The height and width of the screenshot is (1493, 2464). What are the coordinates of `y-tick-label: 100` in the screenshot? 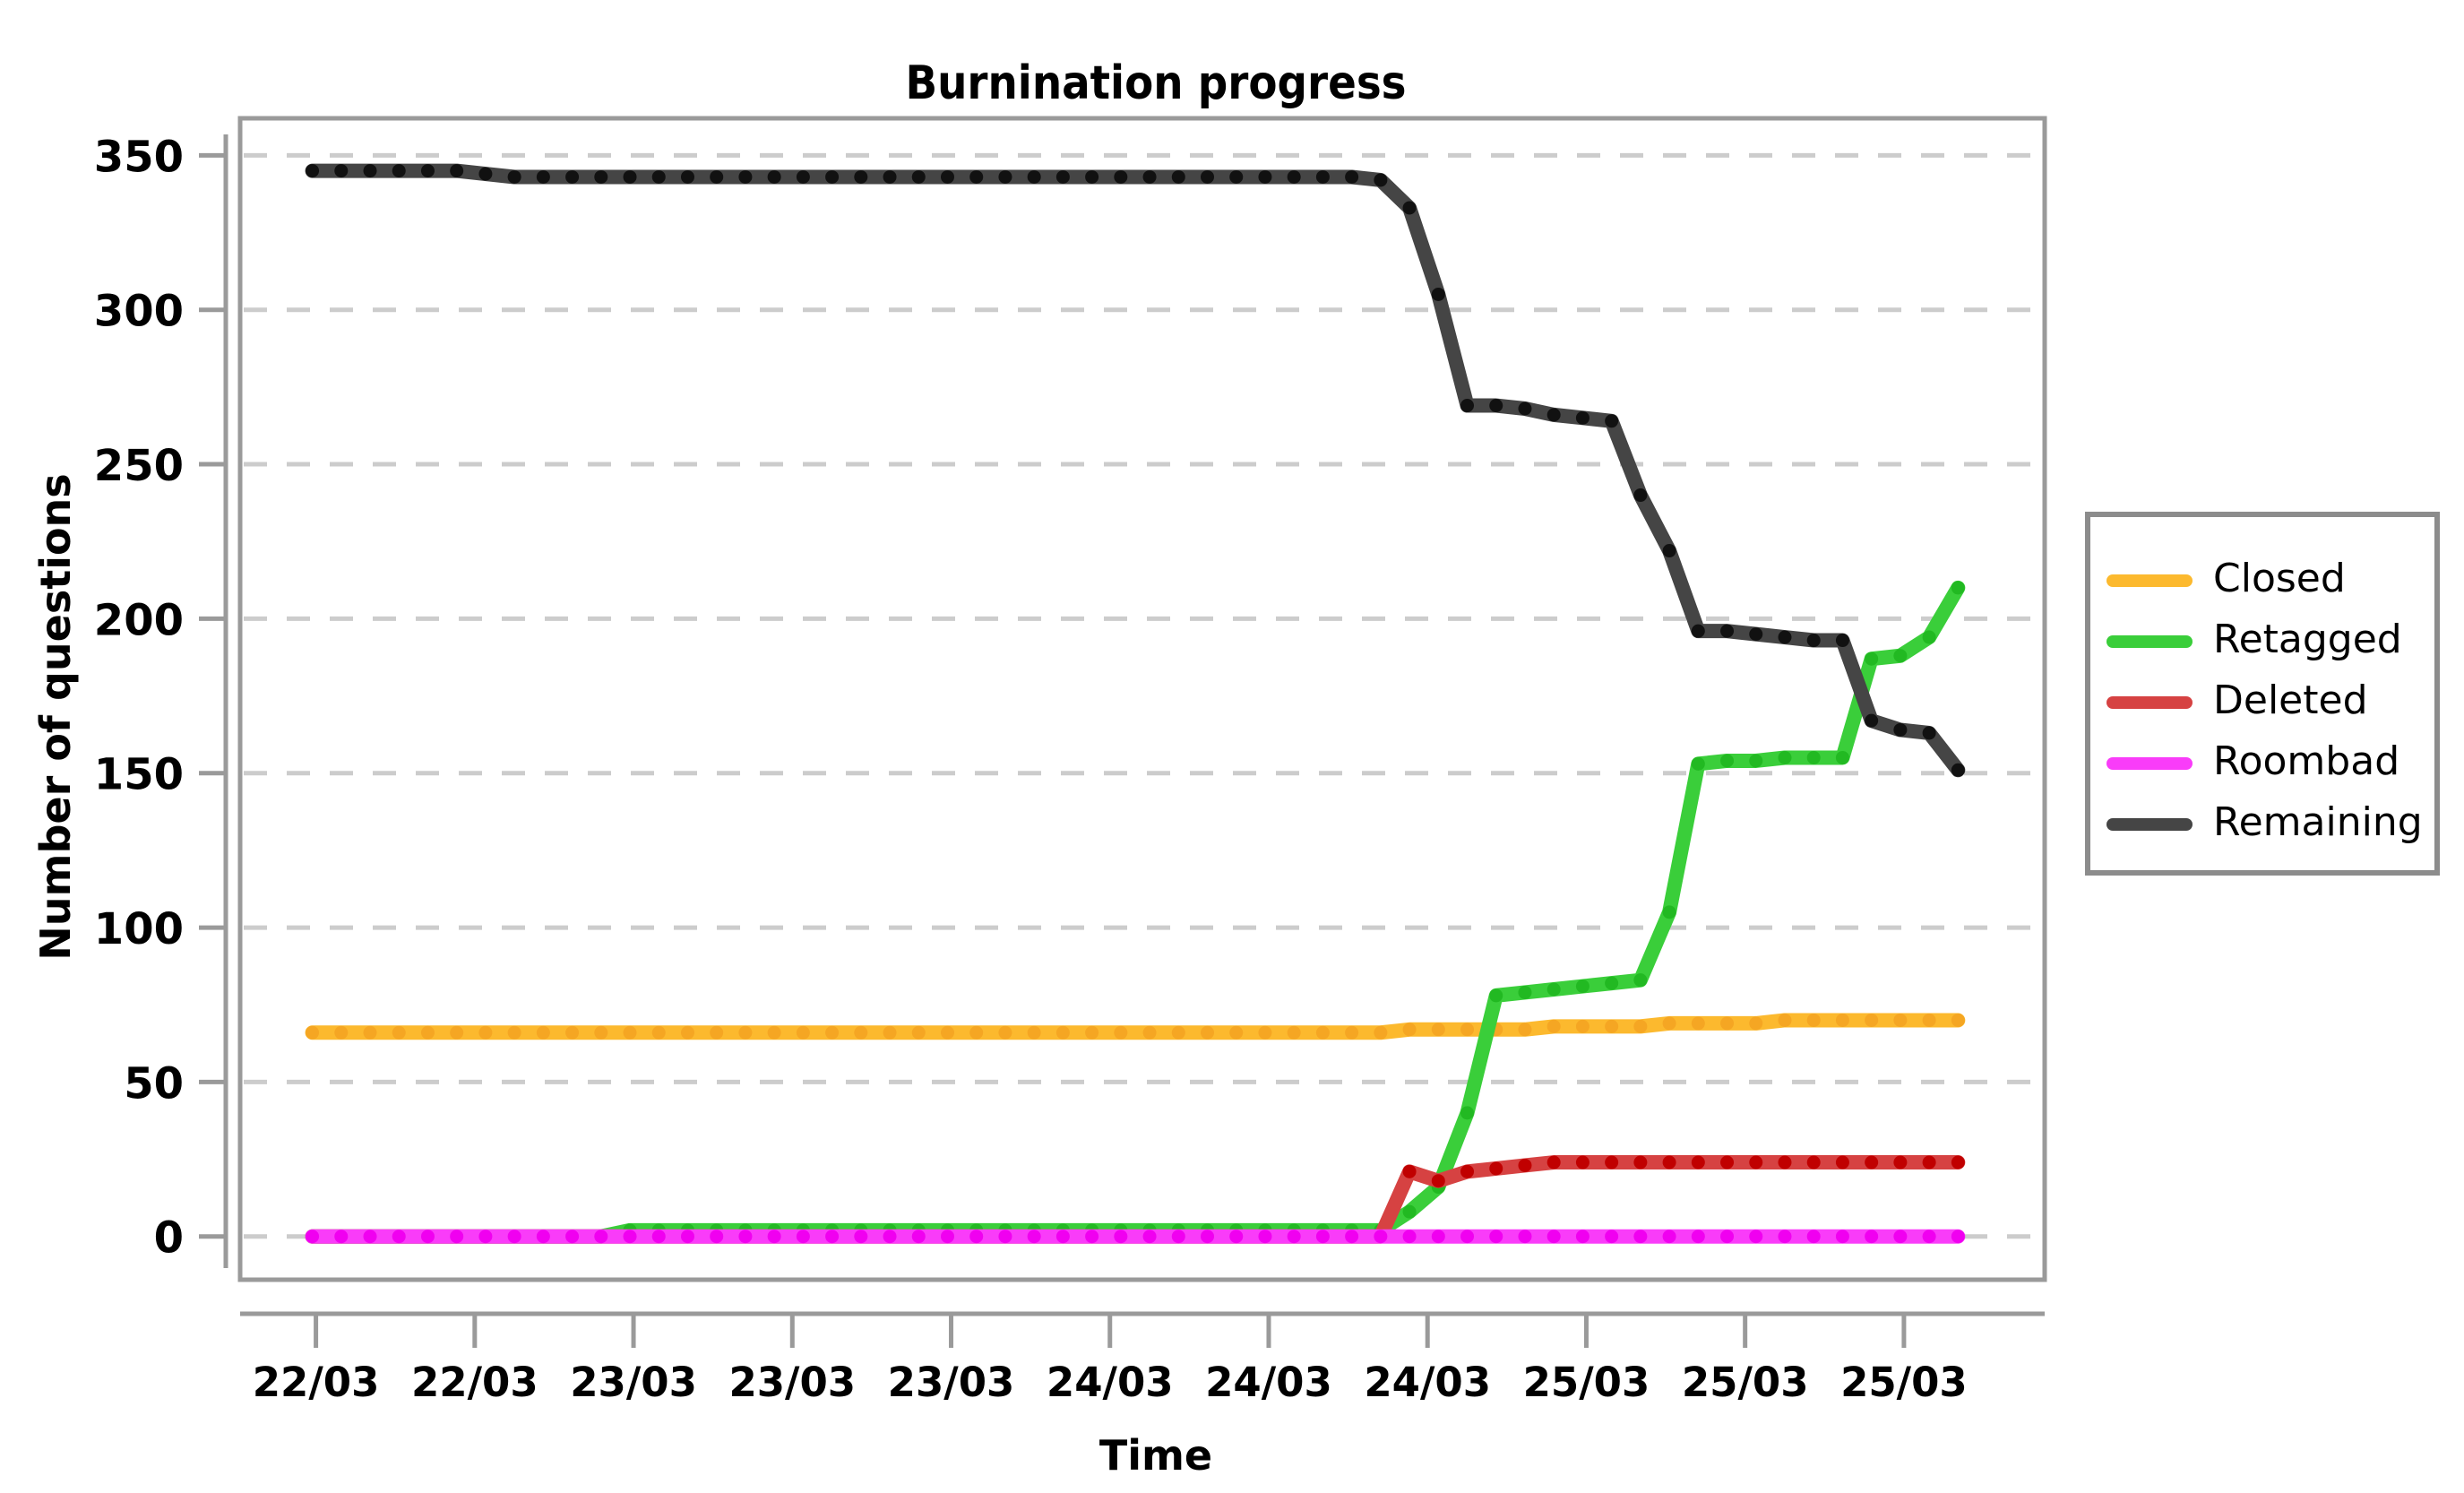 It's located at (139, 929).